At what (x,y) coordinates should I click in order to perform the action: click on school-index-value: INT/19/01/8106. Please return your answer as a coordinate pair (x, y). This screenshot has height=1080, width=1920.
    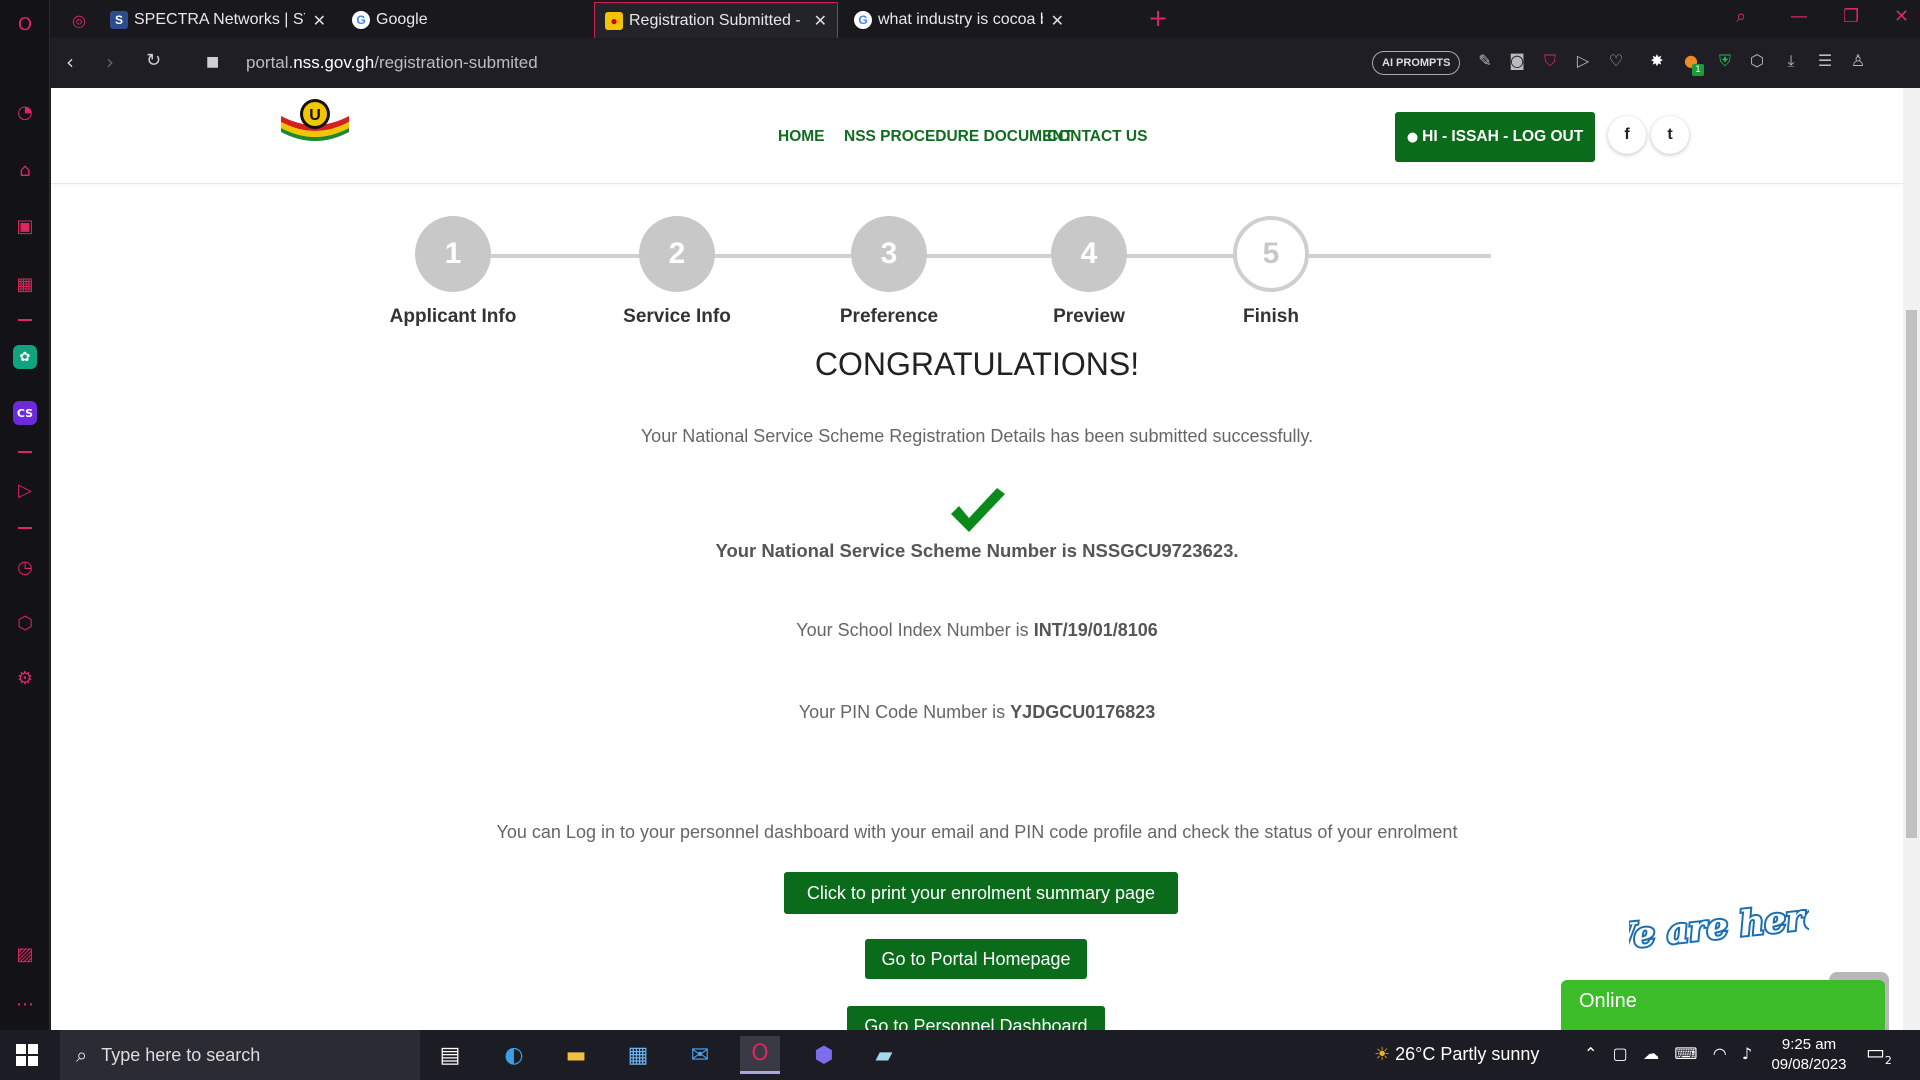
    Looking at the image, I should click on (1095, 630).